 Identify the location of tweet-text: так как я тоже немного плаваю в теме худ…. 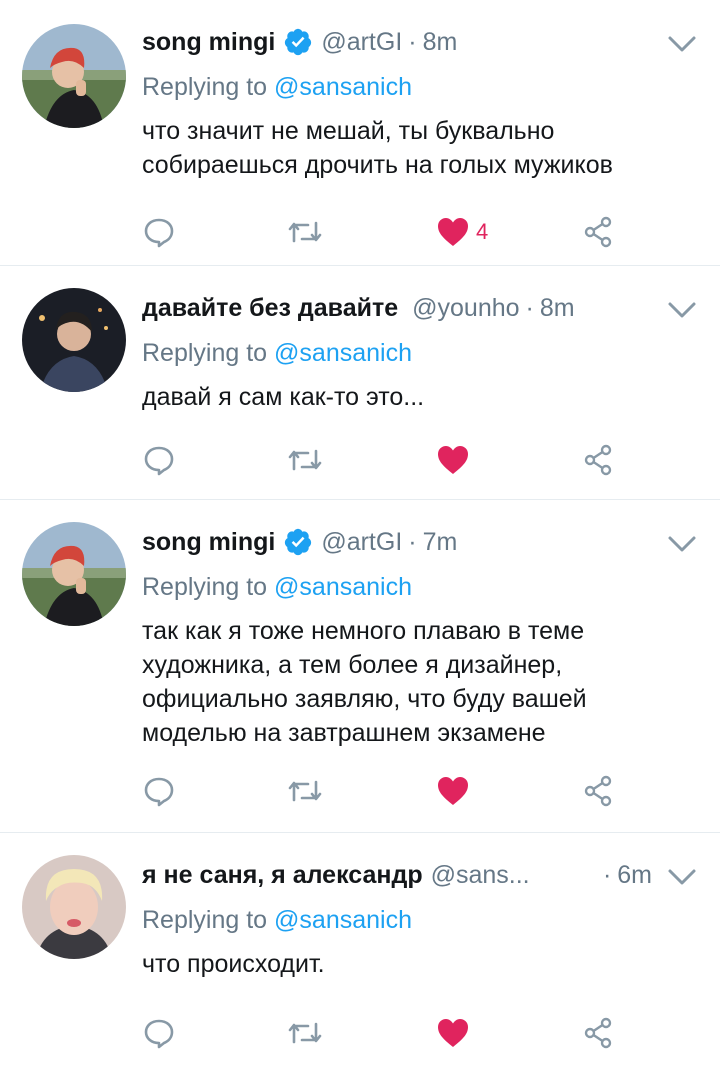
(364, 682).